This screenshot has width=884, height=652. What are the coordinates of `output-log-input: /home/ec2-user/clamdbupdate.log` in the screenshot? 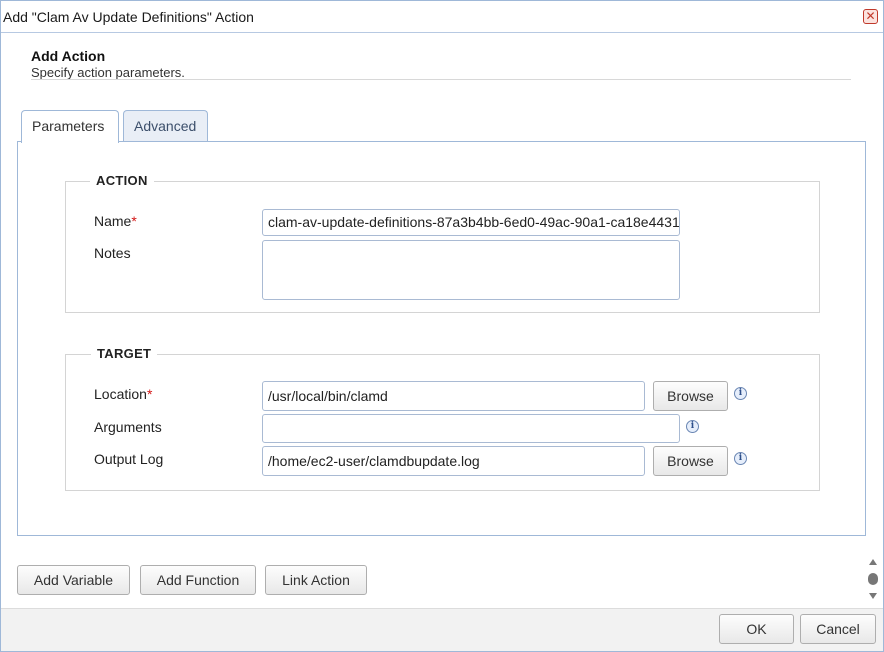 It's located at (453, 461).